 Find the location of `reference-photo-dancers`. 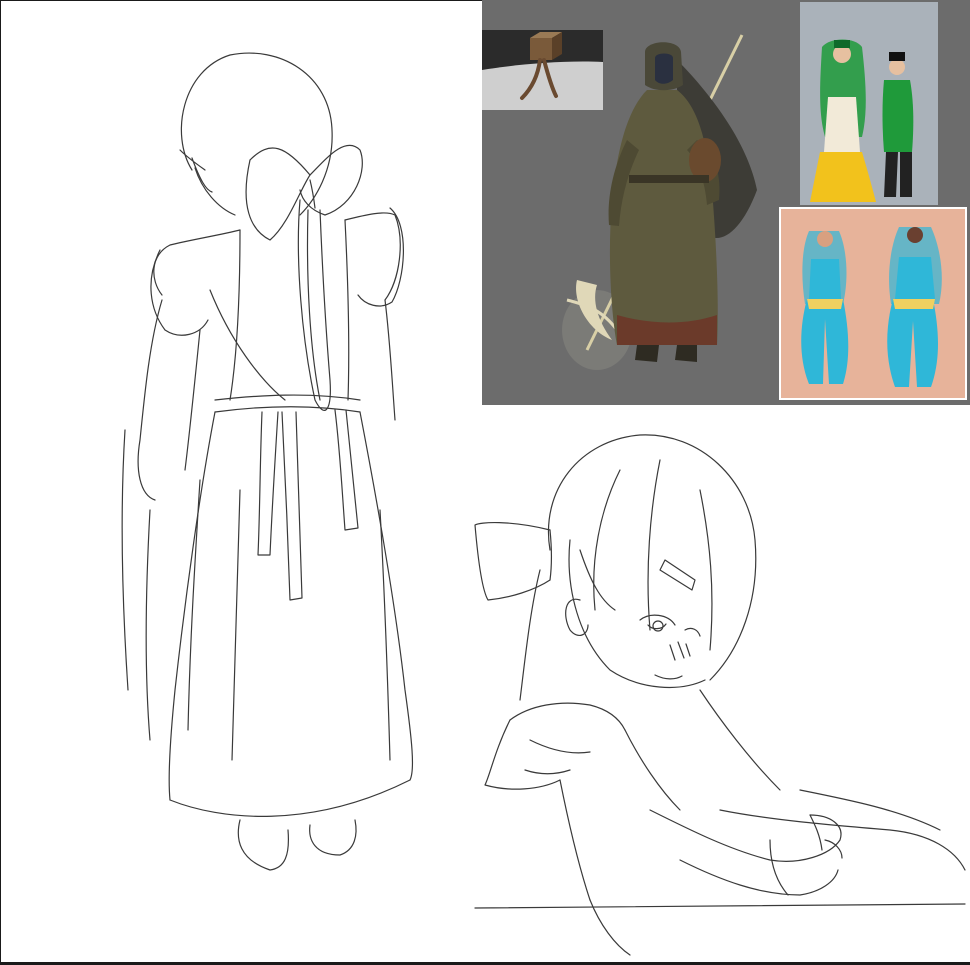

reference-photo-dancers is located at coordinates (873, 303).